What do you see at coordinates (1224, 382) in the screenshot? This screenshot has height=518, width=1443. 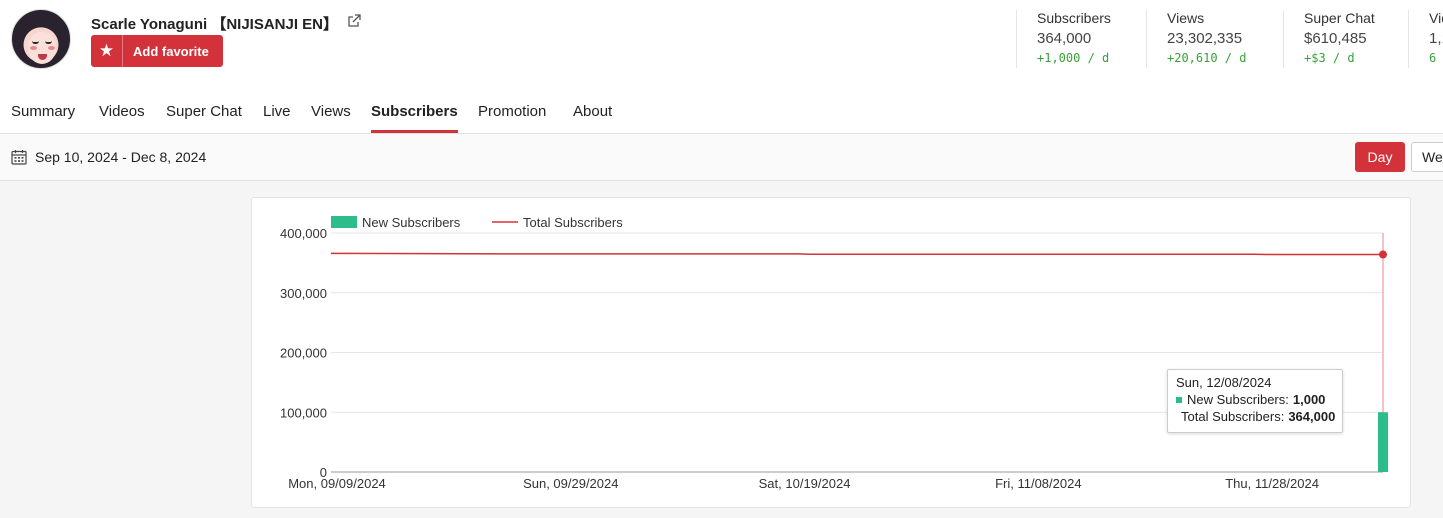 I see `tooltip-date: Sun, 12/08/2024` at bounding box center [1224, 382].